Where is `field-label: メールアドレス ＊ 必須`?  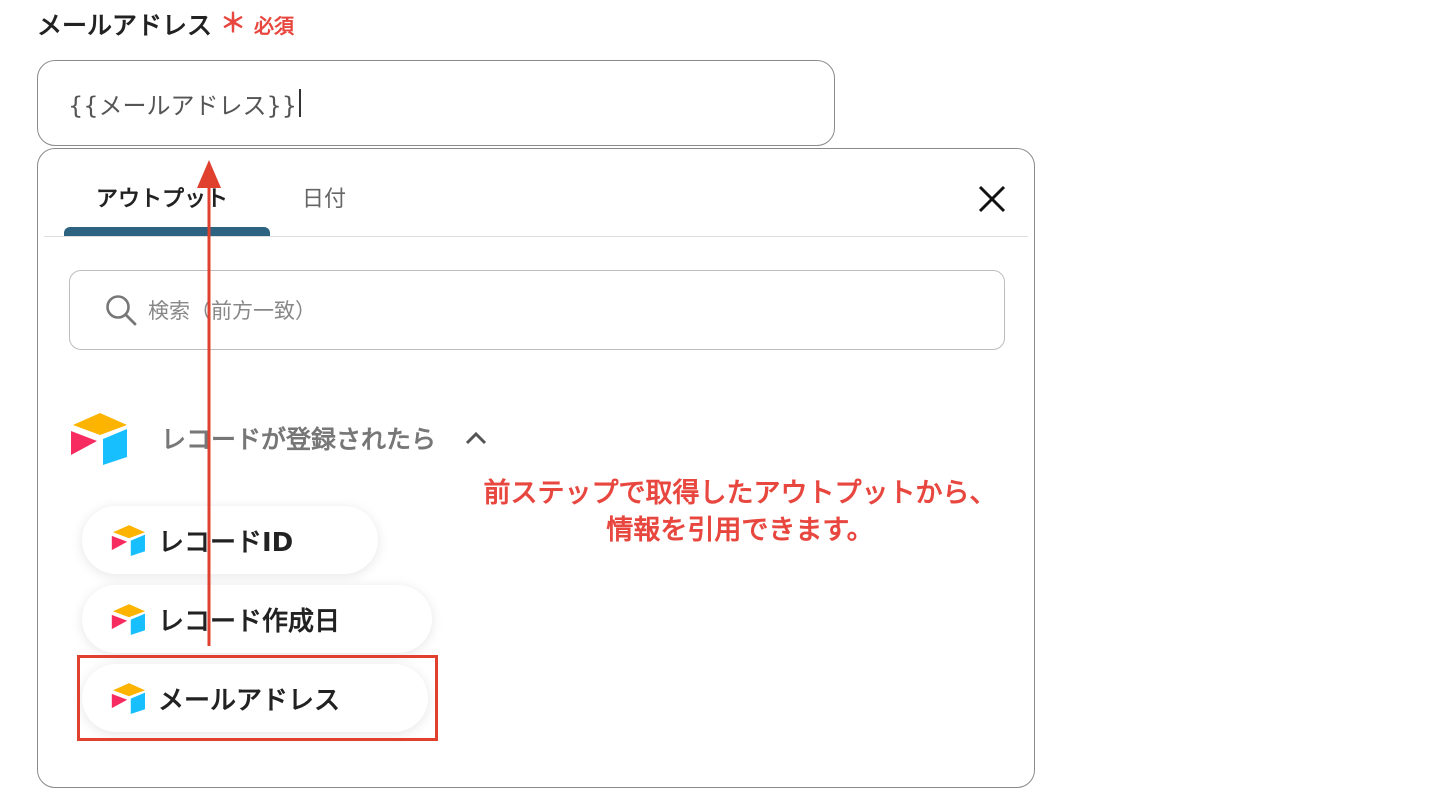
field-label: メールアドレス ＊ 必須 is located at coordinates (165, 24).